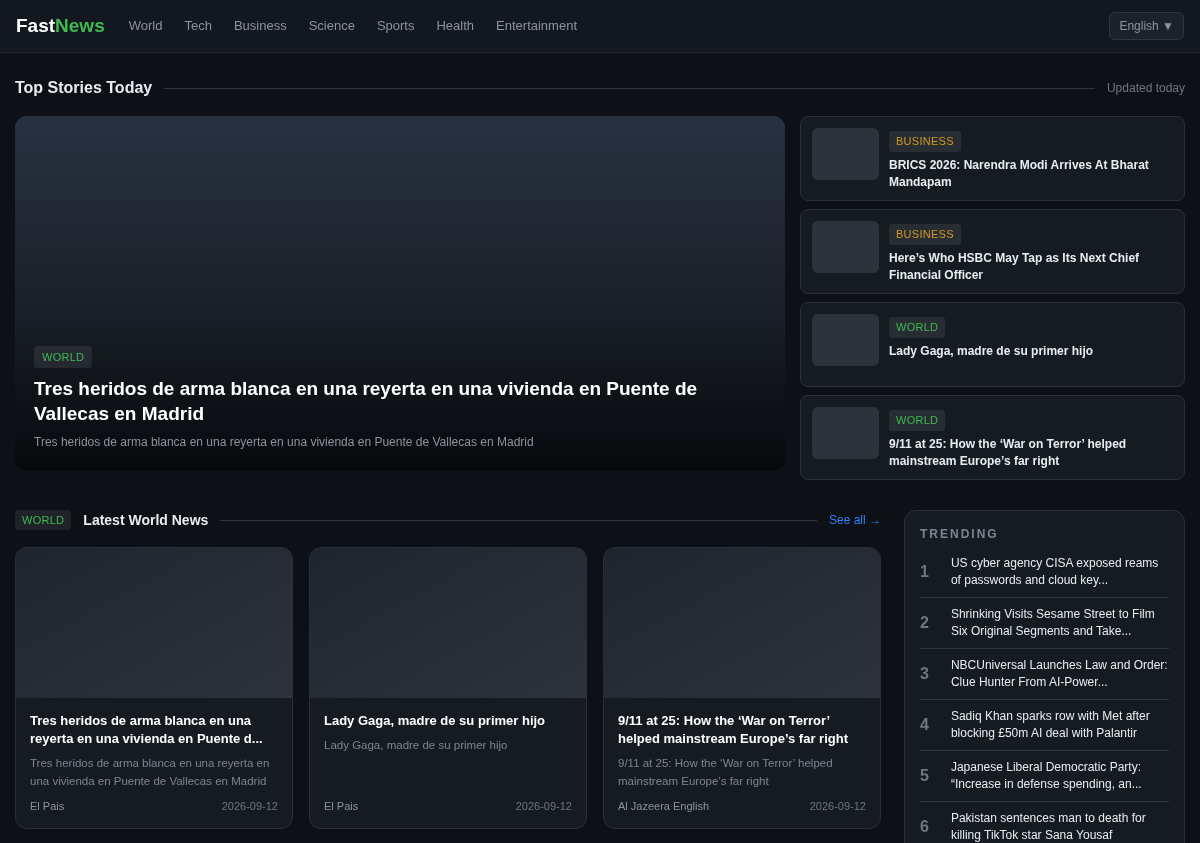 The width and height of the screenshot is (1200, 843). I want to click on article-card: 9/11 at 25: How the ‘War on Terror’ helped mainstream Europe’s far right 9/11 at 25: How the ‘War on Terror’ helped mainstream Europe’s far right Al Jazeera English 2026-09-12, so click(742, 688).